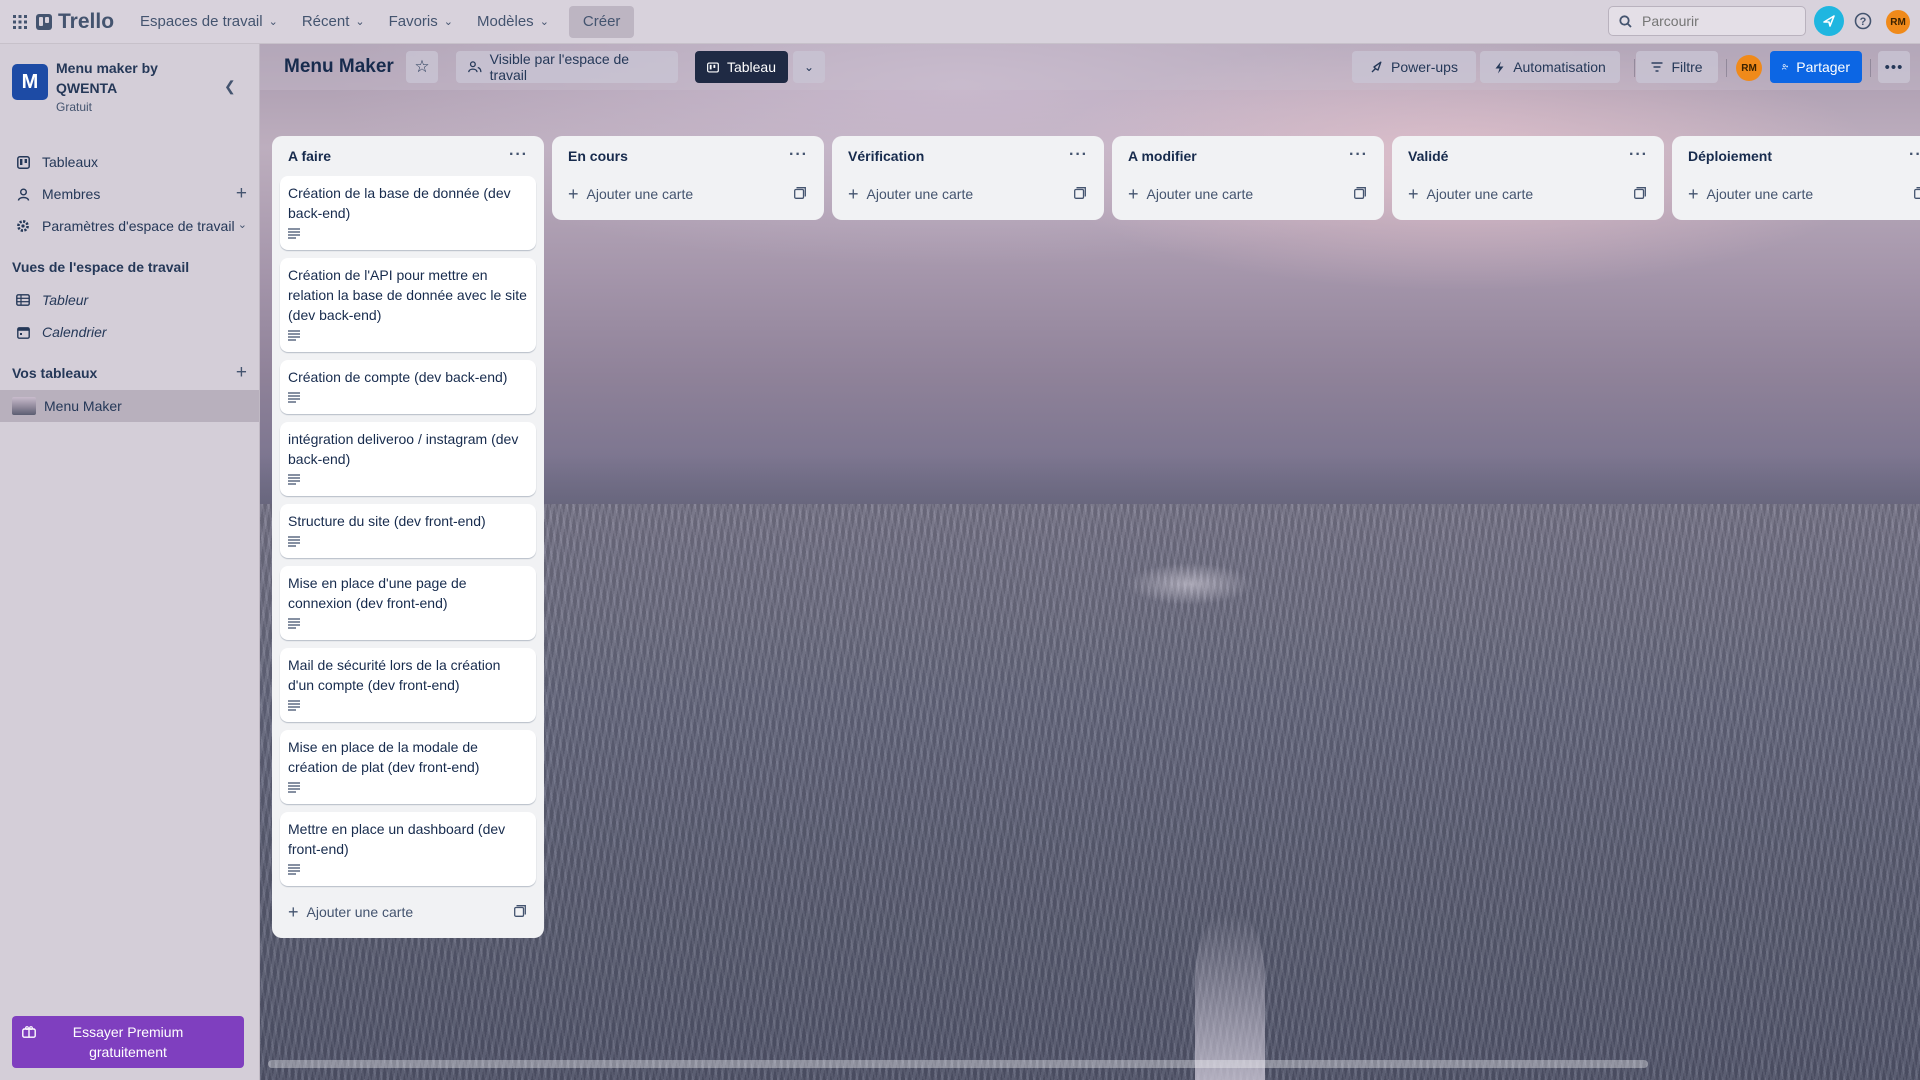  I want to click on card: Création de compte (dev back-end), so click(408, 387).